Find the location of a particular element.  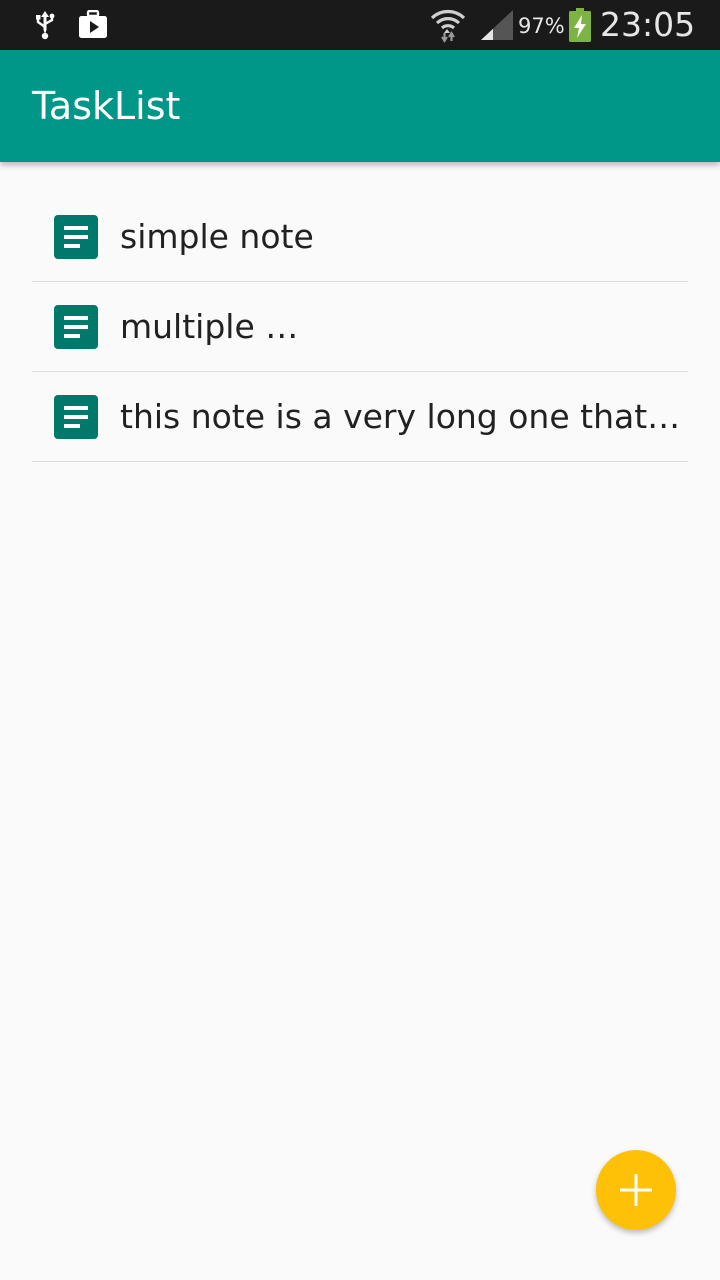

plus-icon is located at coordinates (636, 1190).